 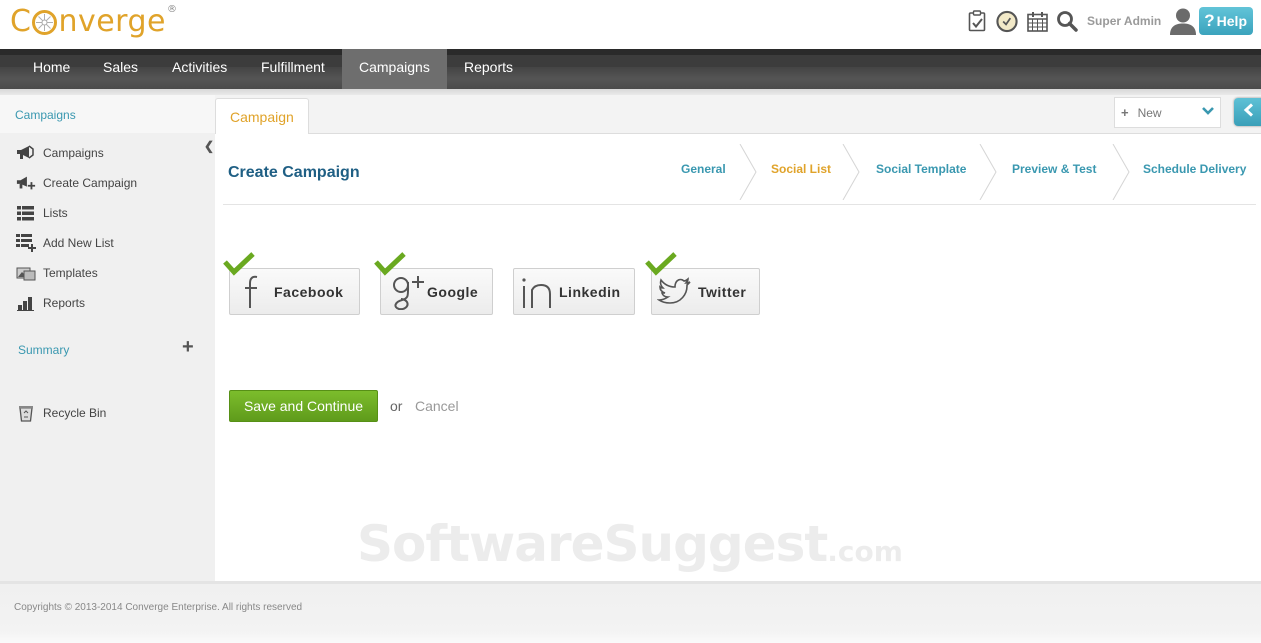 I want to click on registered-mark: ®, so click(x=172, y=9).